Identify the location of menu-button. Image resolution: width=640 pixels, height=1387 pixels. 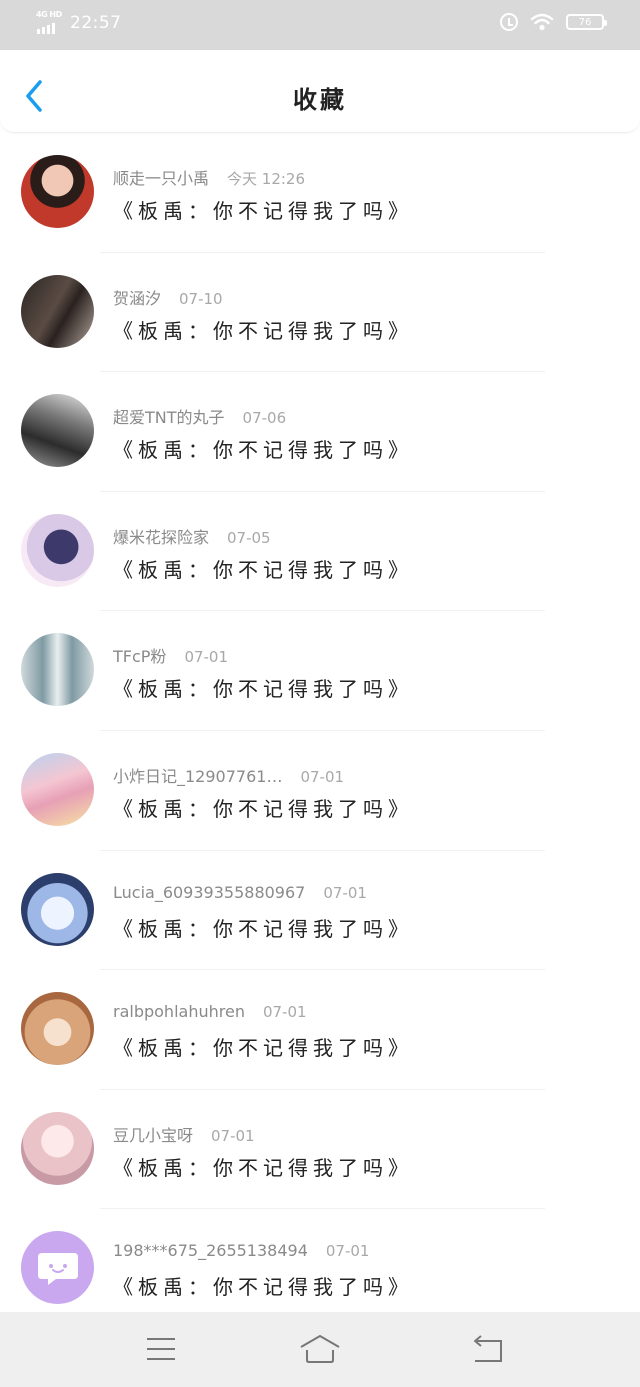
(161, 1349).